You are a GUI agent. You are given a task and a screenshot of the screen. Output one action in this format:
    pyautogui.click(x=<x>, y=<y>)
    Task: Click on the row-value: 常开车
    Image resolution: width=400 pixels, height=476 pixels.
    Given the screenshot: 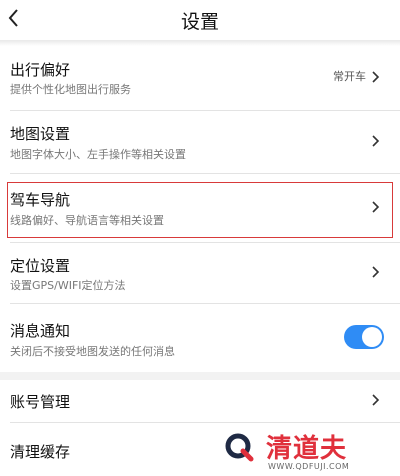 What is the action you would take?
    pyautogui.click(x=349, y=76)
    